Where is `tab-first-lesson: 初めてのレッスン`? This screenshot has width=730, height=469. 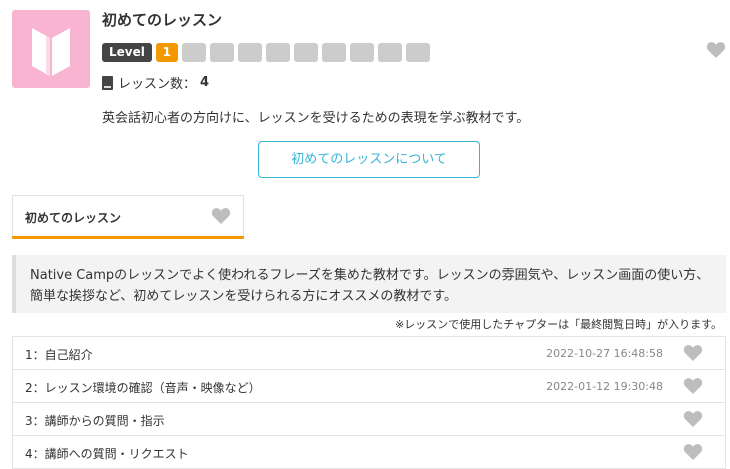 tab-first-lesson: 初めてのレッスン is located at coordinates (128, 216).